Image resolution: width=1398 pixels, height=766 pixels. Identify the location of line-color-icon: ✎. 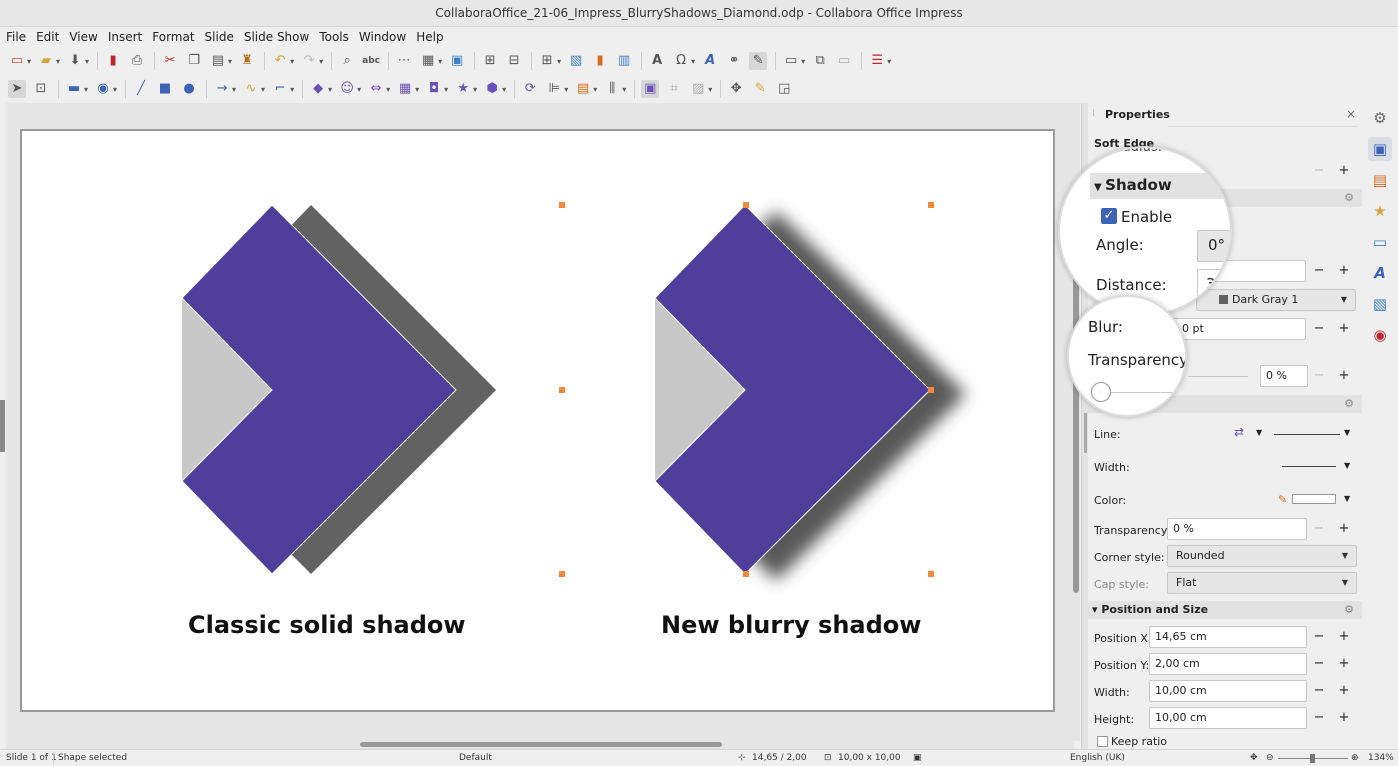
(1282, 499).